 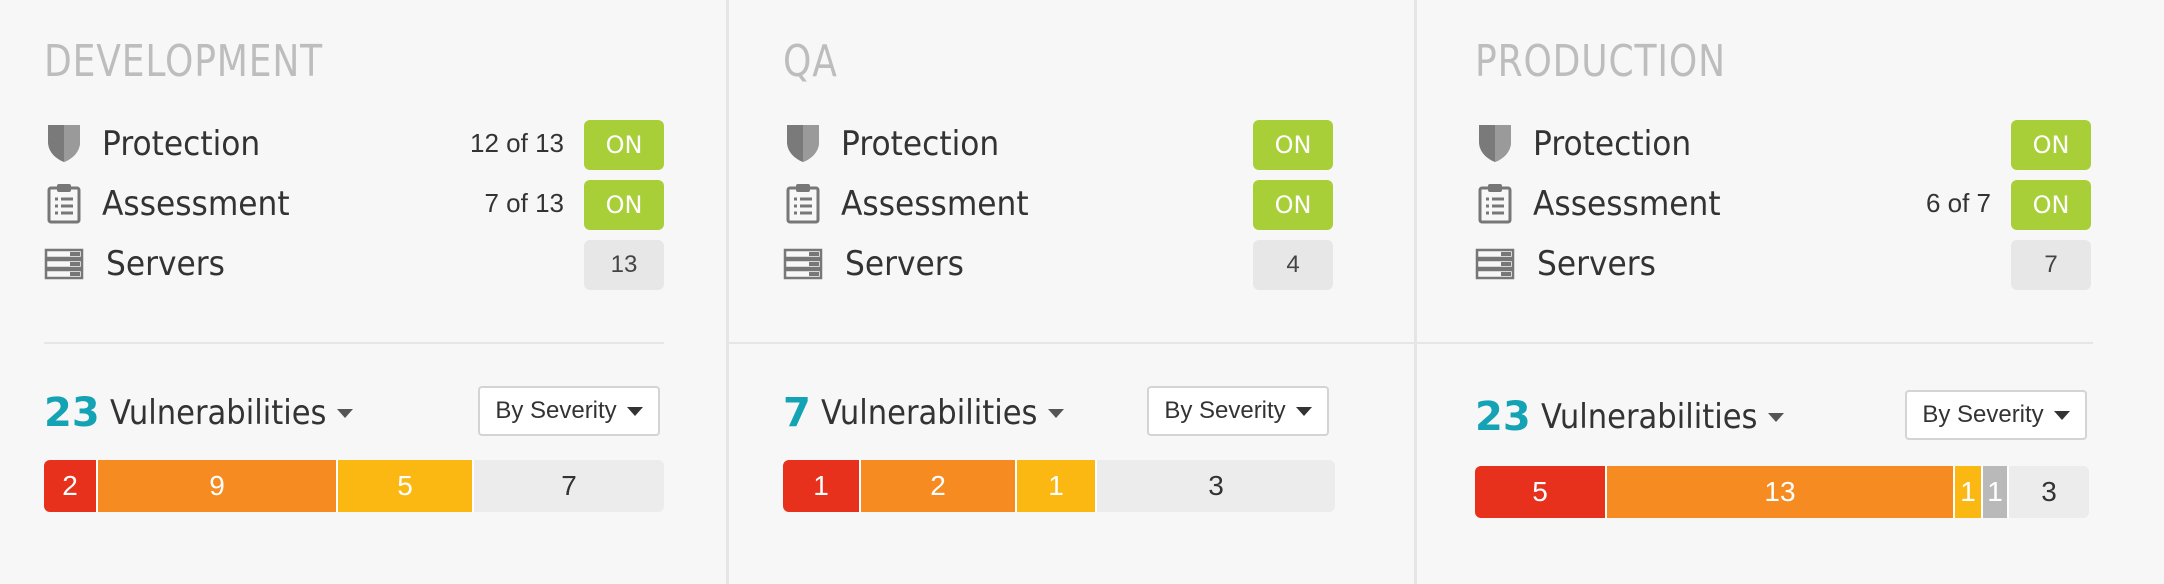 I want to click on assessment-row: Assessment 6 of 7 ON, so click(x=1783, y=206).